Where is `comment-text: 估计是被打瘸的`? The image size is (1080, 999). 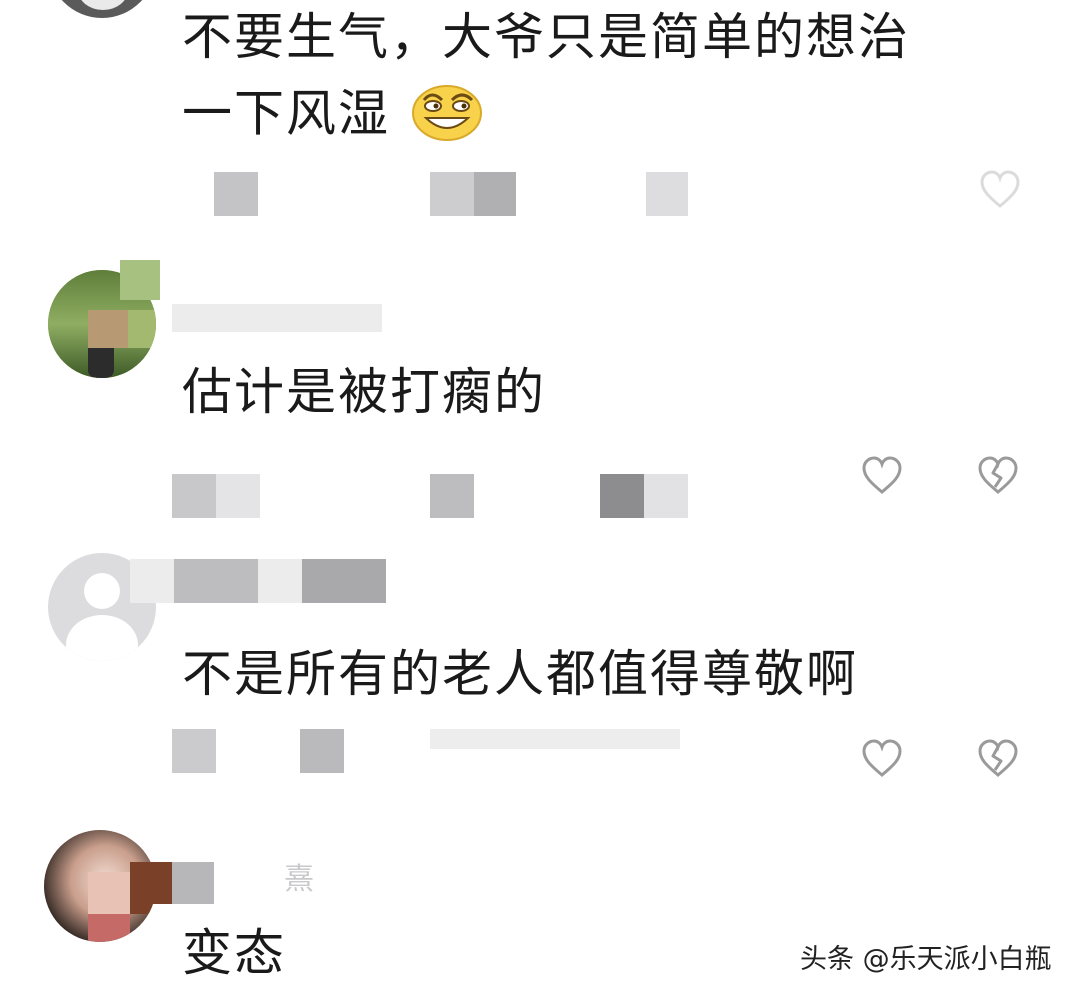 comment-text: 估计是被打瘸的 is located at coordinates (364, 392).